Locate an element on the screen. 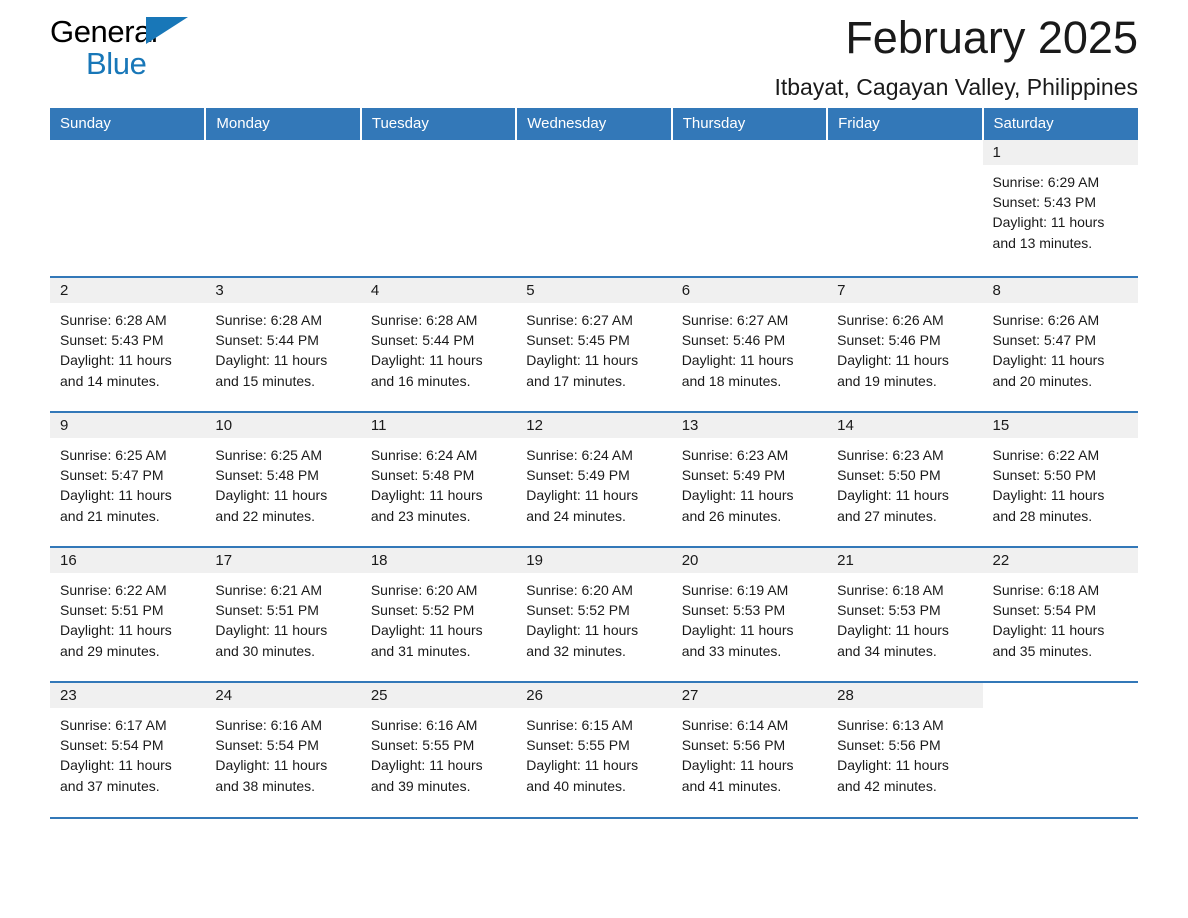 The height and width of the screenshot is (918, 1188). daylight-text-line2: and 27 minutes. is located at coordinates (887, 515).